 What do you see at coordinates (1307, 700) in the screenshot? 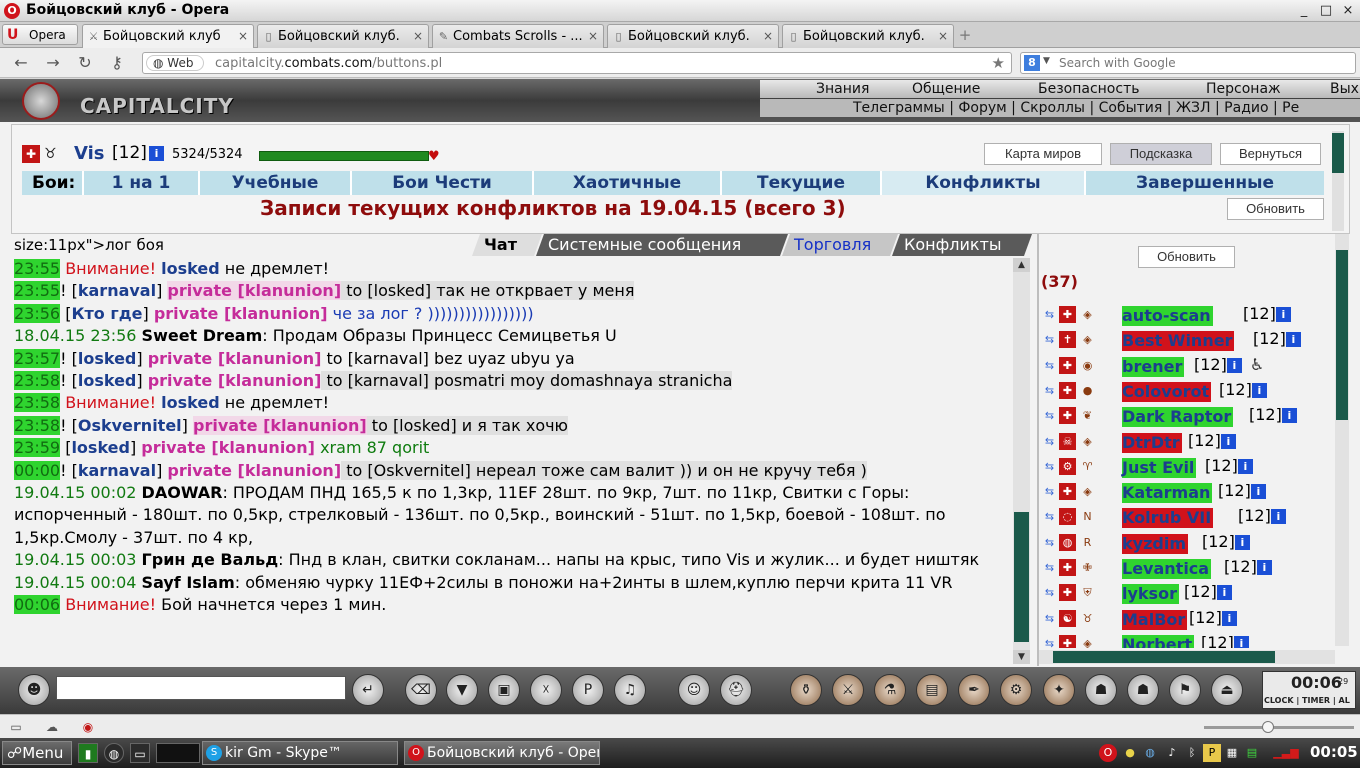
I see `clock-labels: CLOCK | TIMER | AL` at bounding box center [1307, 700].